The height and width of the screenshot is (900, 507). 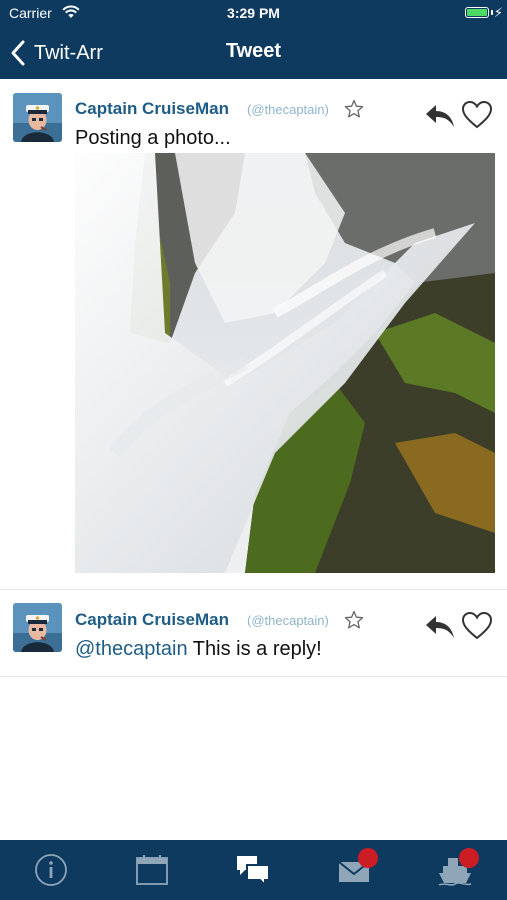 I want to click on tab-bar, so click(x=253, y=870).